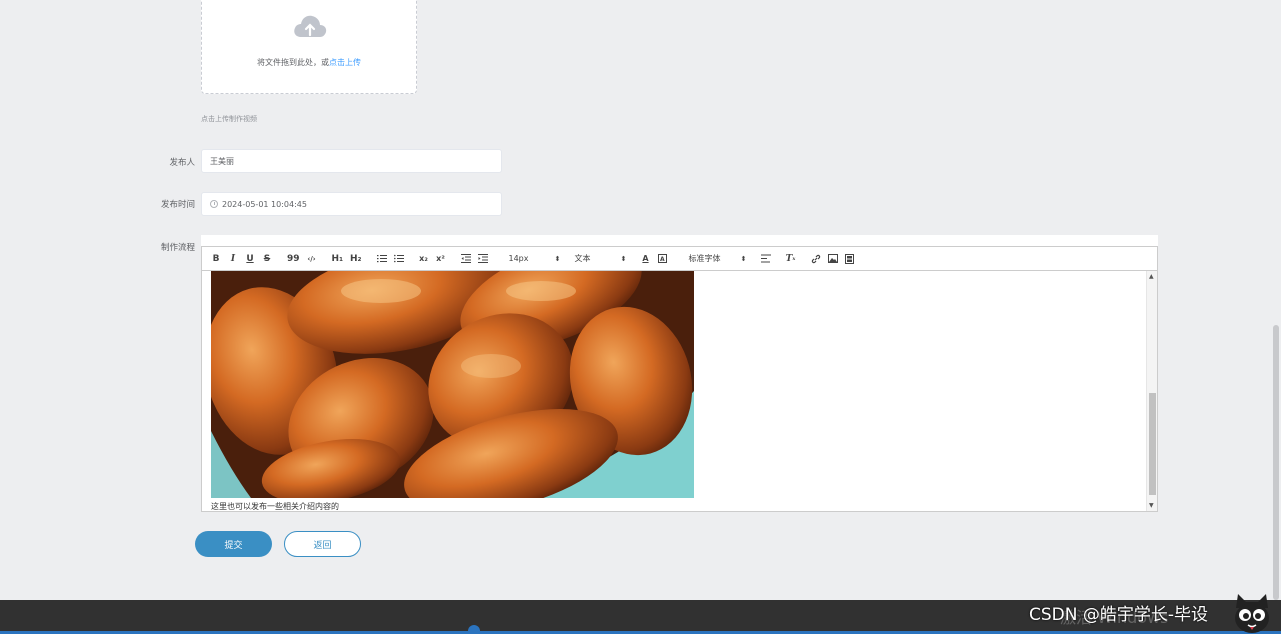  Describe the element at coordinates (351, 204) in the screenshot. I see `publish-time-input: 2024-05-01 10:04:45` at that location.